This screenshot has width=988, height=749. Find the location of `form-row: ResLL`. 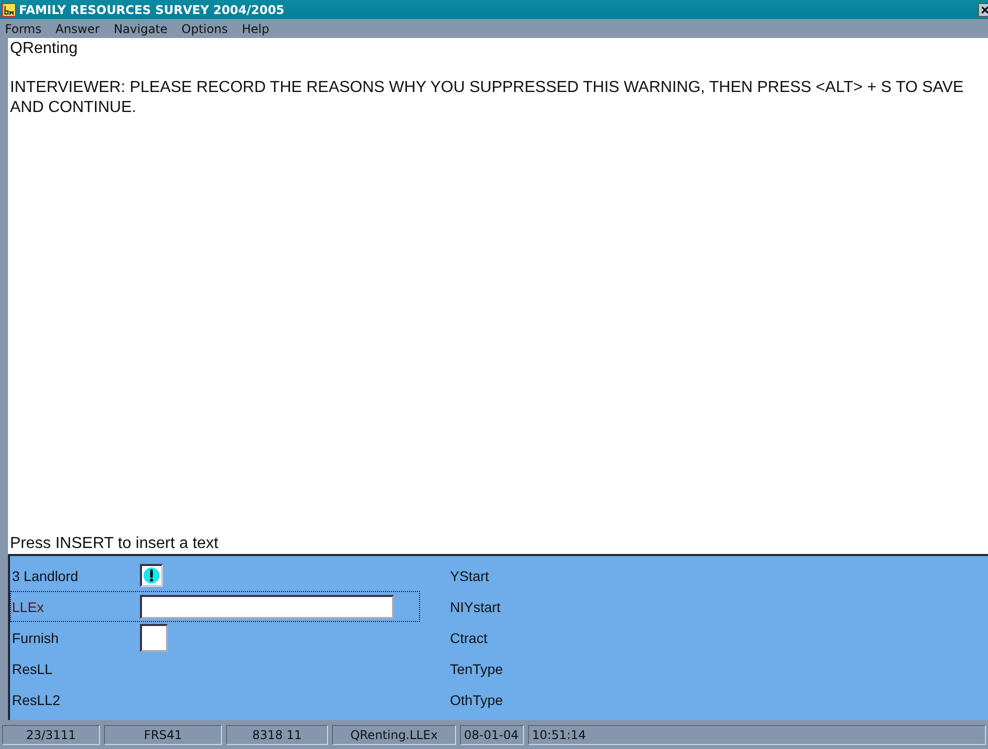

form-row: ResLL is located at coordinates (215, 668).